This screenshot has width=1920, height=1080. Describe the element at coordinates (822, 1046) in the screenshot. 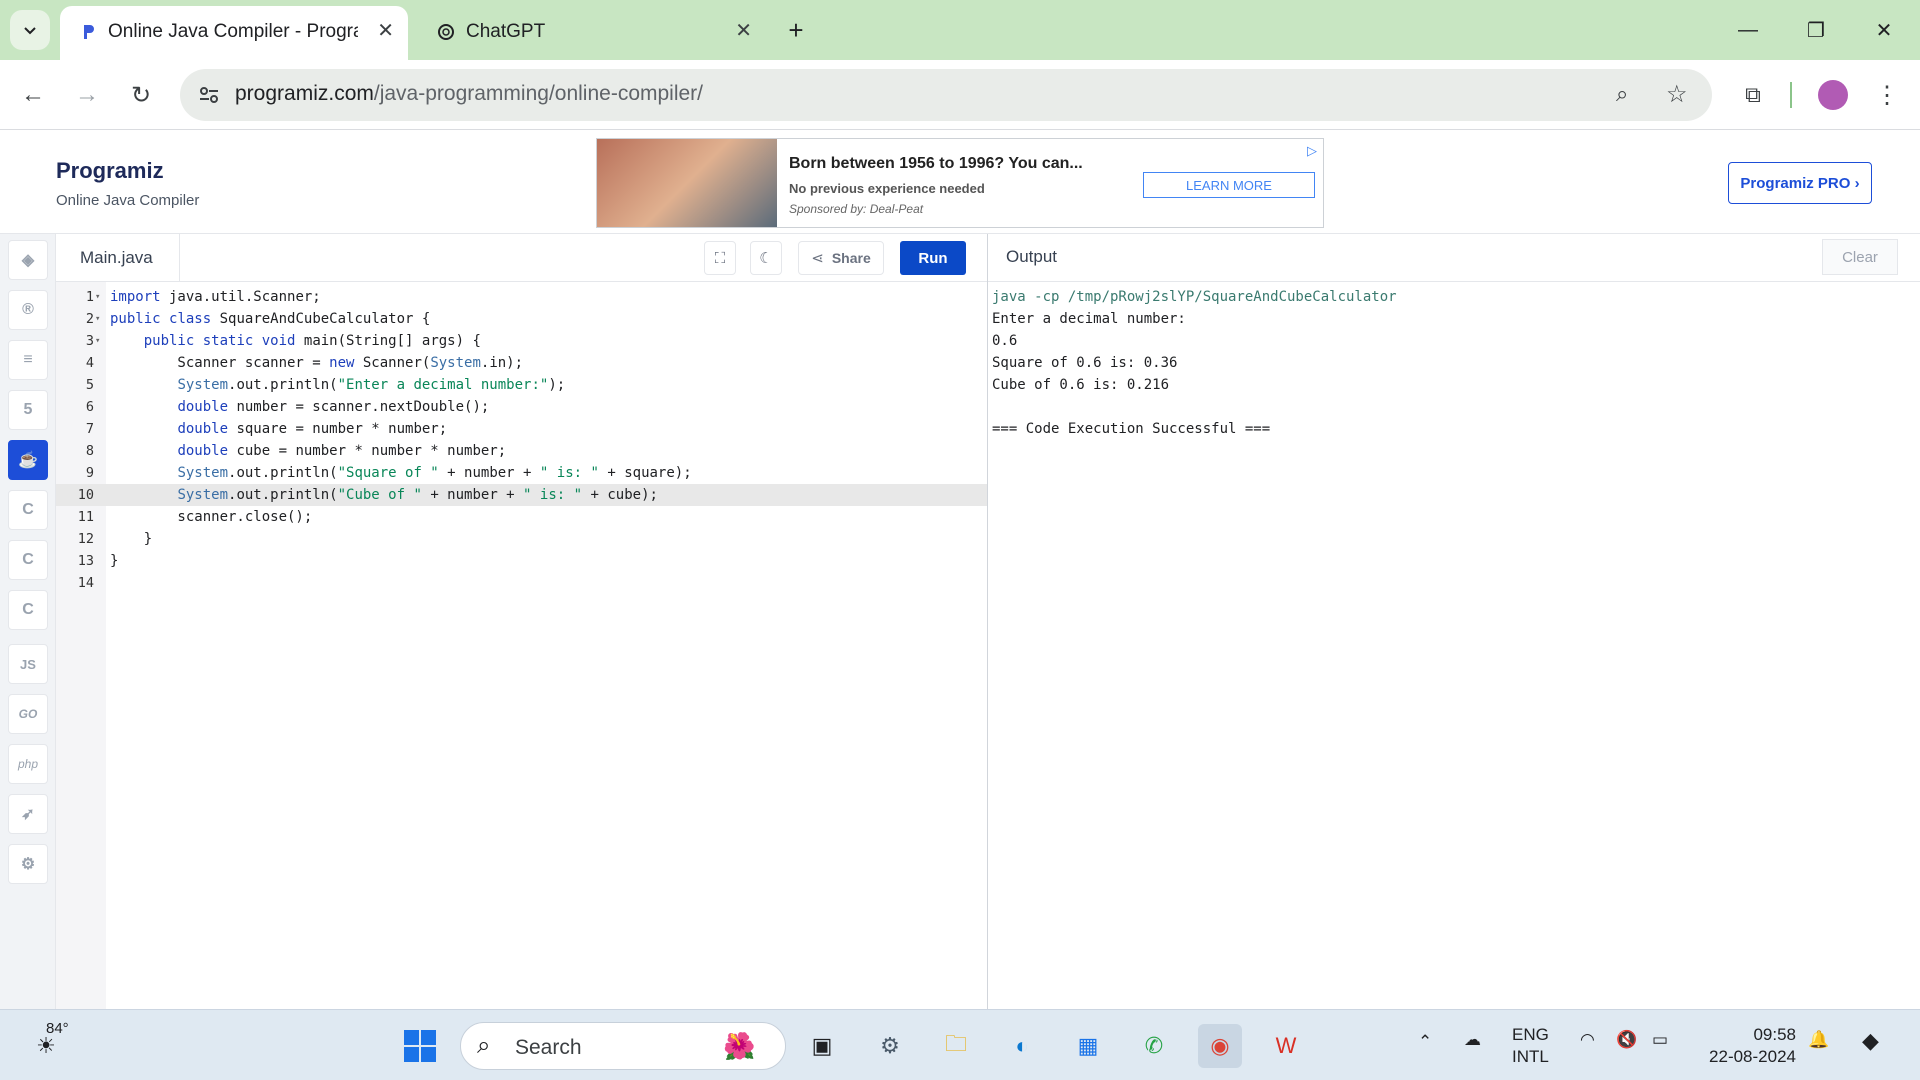

I see `task-view-icon: ▣` at that location.